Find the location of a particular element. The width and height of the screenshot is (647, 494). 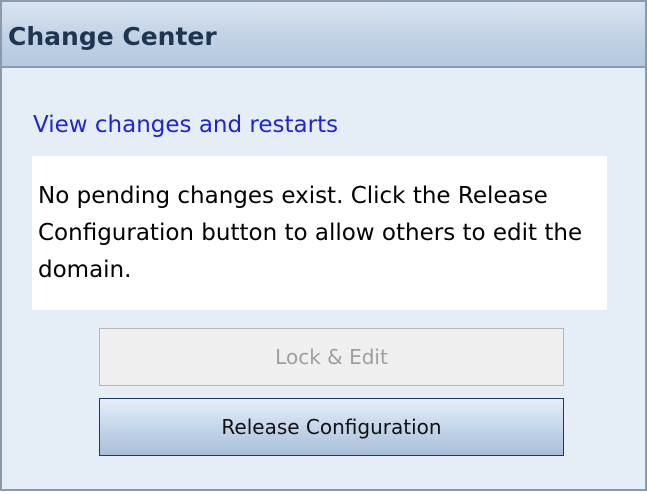

lock-edit-button: Lock & Edit is located at coordinates (331, 357).